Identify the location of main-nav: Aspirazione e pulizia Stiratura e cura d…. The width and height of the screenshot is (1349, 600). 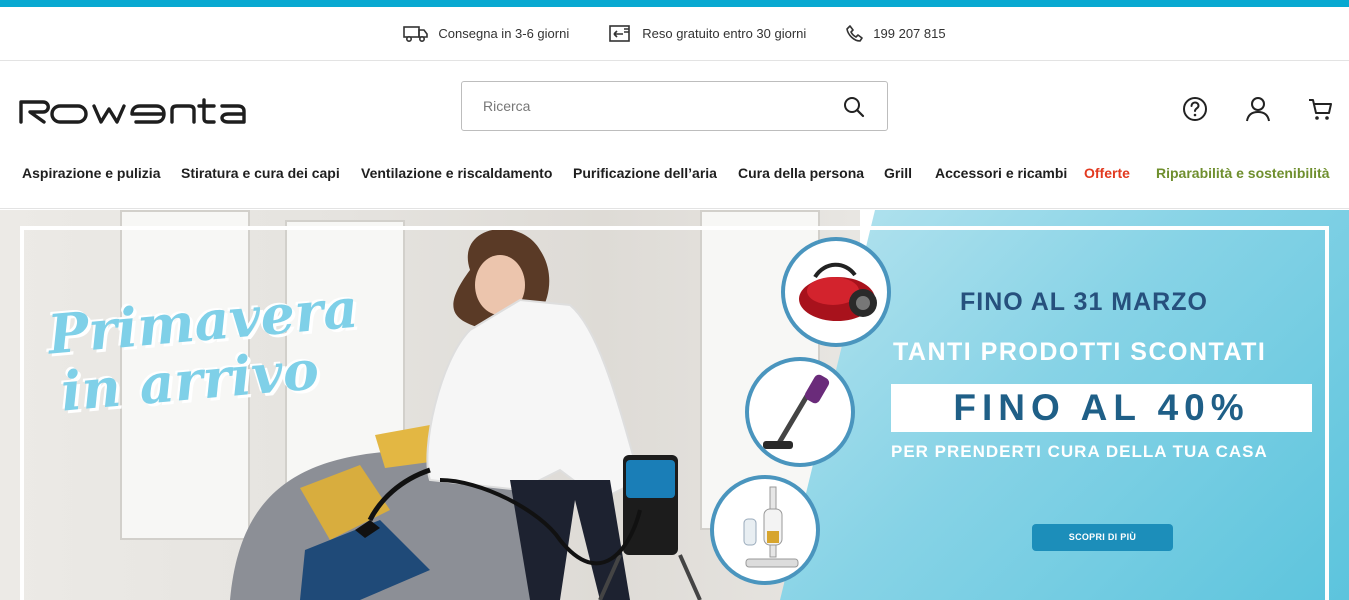
(674, 180).